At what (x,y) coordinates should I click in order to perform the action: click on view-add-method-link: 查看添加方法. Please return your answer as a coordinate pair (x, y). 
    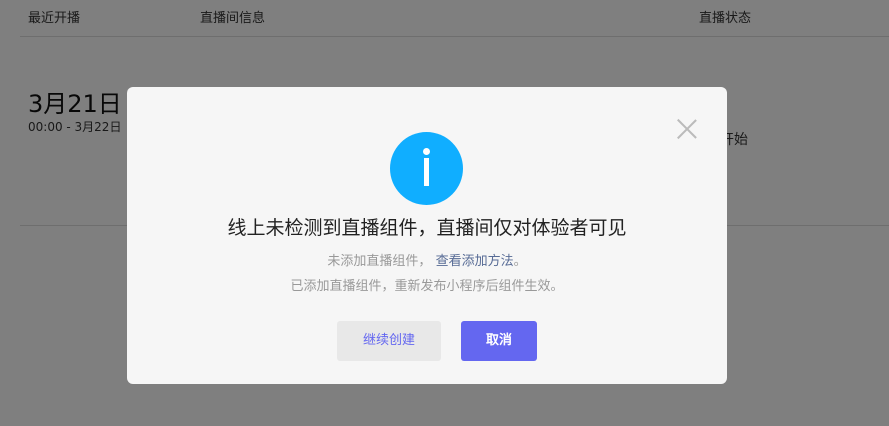
    Looking at the image, I should click on (475, 261).